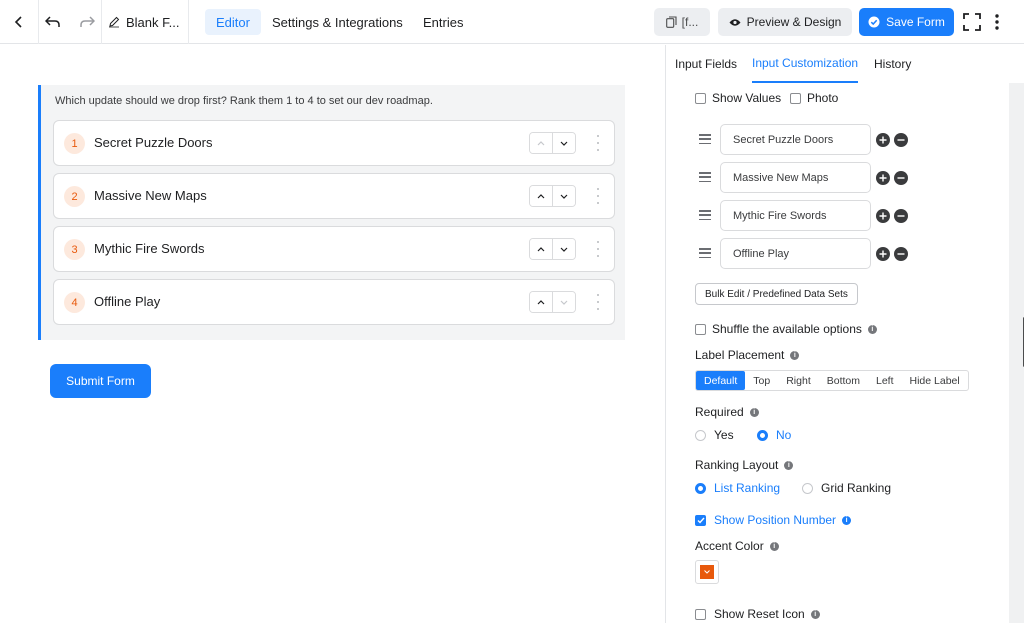 This screenshot has height=623, width=1024. Describe the element at coordinates (334, 196) in the screenshot. I see `rank-item: 2 Massive New Maps` at that location.